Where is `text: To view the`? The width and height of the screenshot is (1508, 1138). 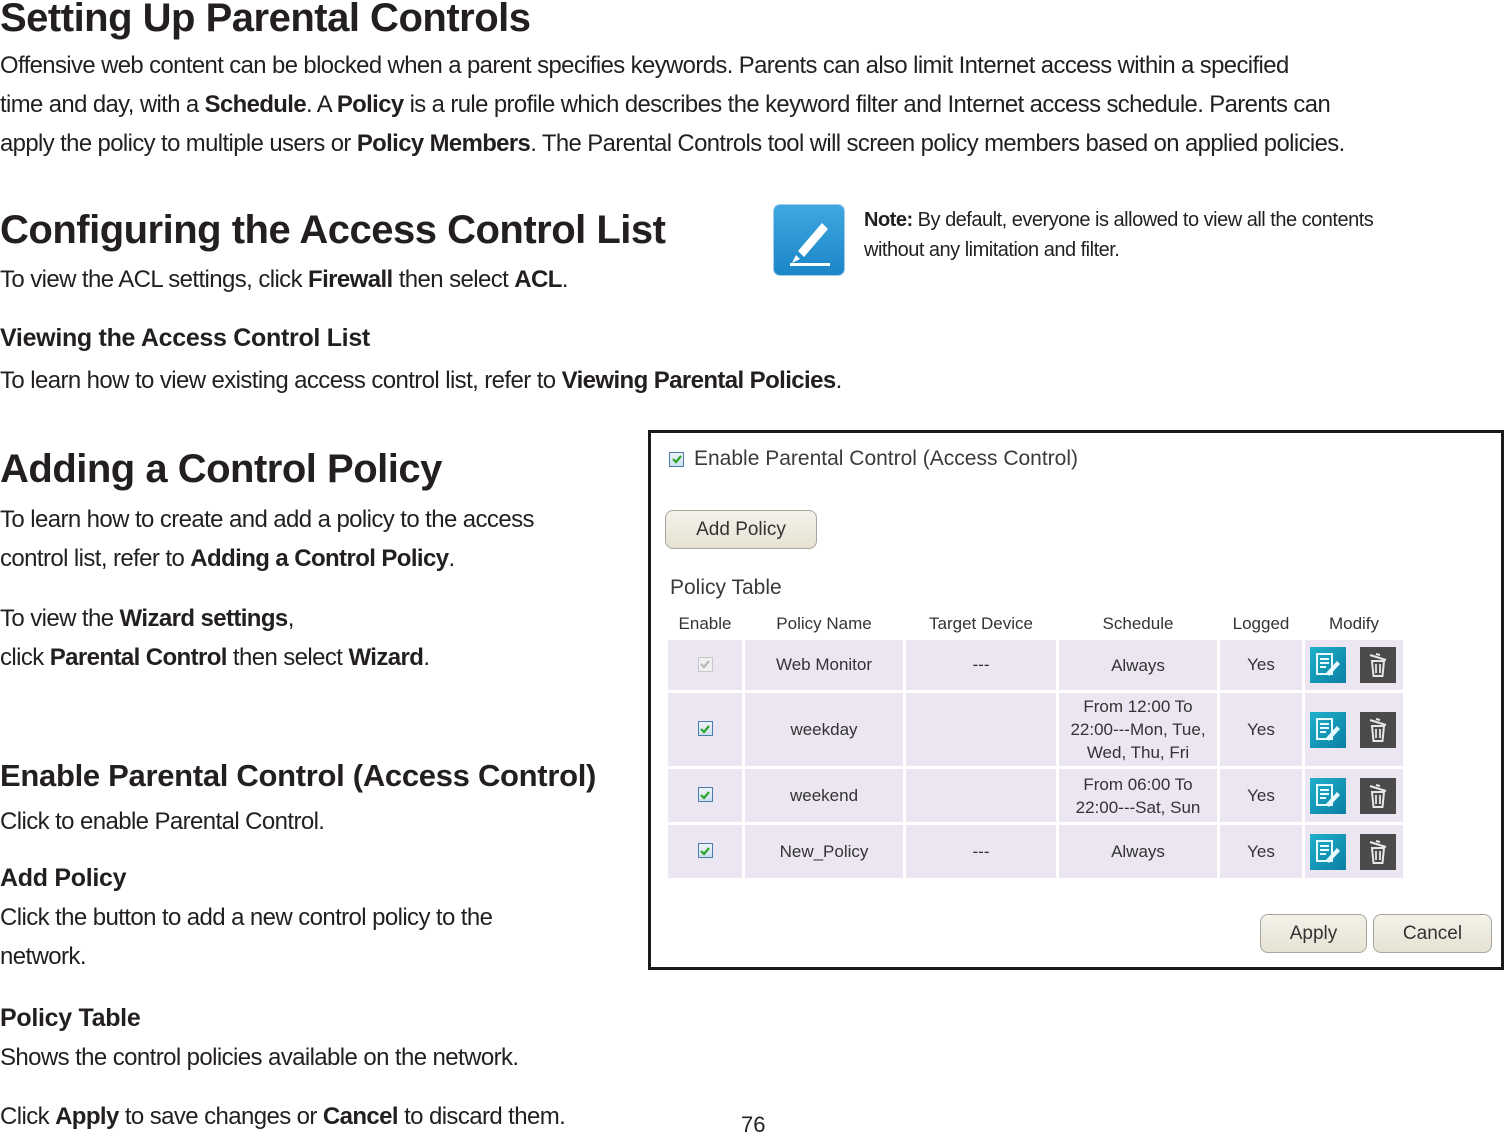
text: To view the is located at coordinates (60, 618).